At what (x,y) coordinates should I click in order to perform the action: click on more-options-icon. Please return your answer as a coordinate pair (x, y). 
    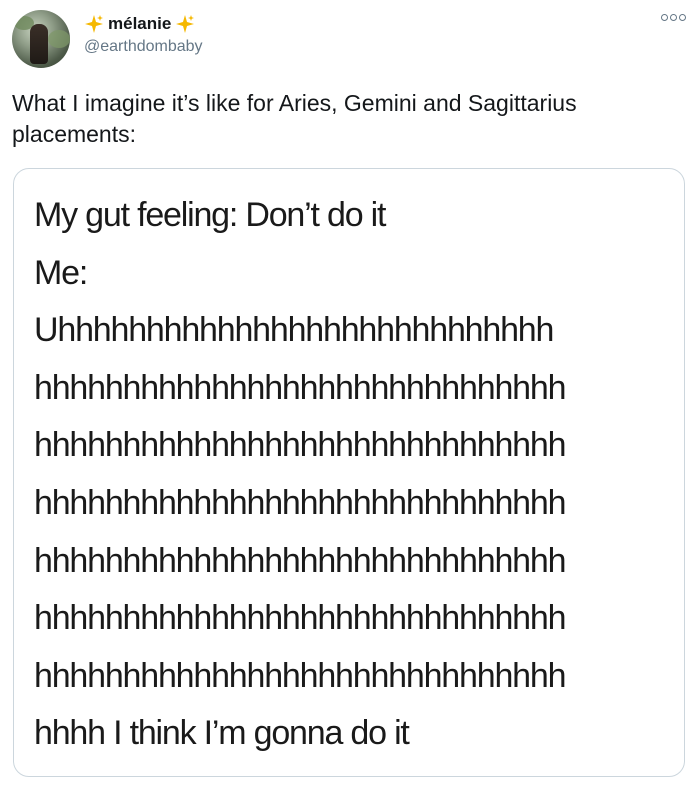
    Looking at the image, I should click on (673, 17).